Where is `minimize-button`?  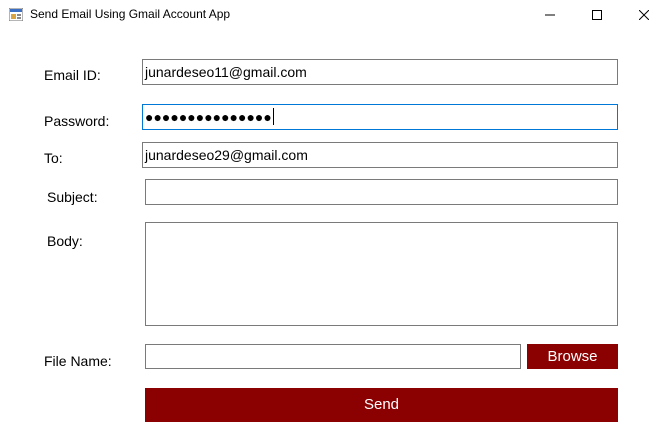
minimize-button is located at coordinates (550, 15).